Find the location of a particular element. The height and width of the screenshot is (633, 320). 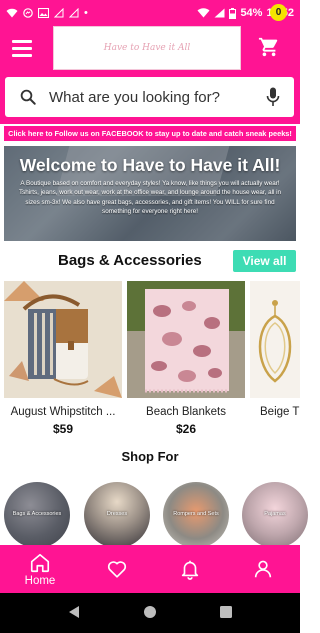

category-dresses: Dresses is located at coordinates (117, 515).